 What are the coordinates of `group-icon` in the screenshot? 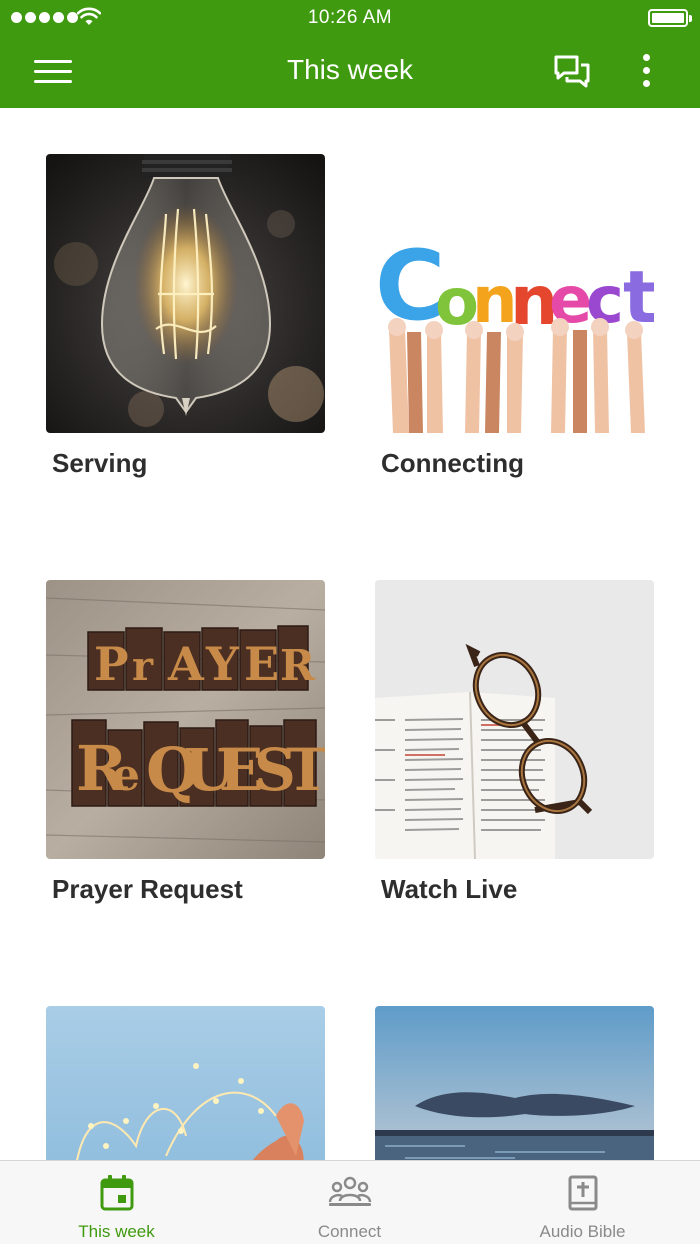 It's located at (349, 1191).